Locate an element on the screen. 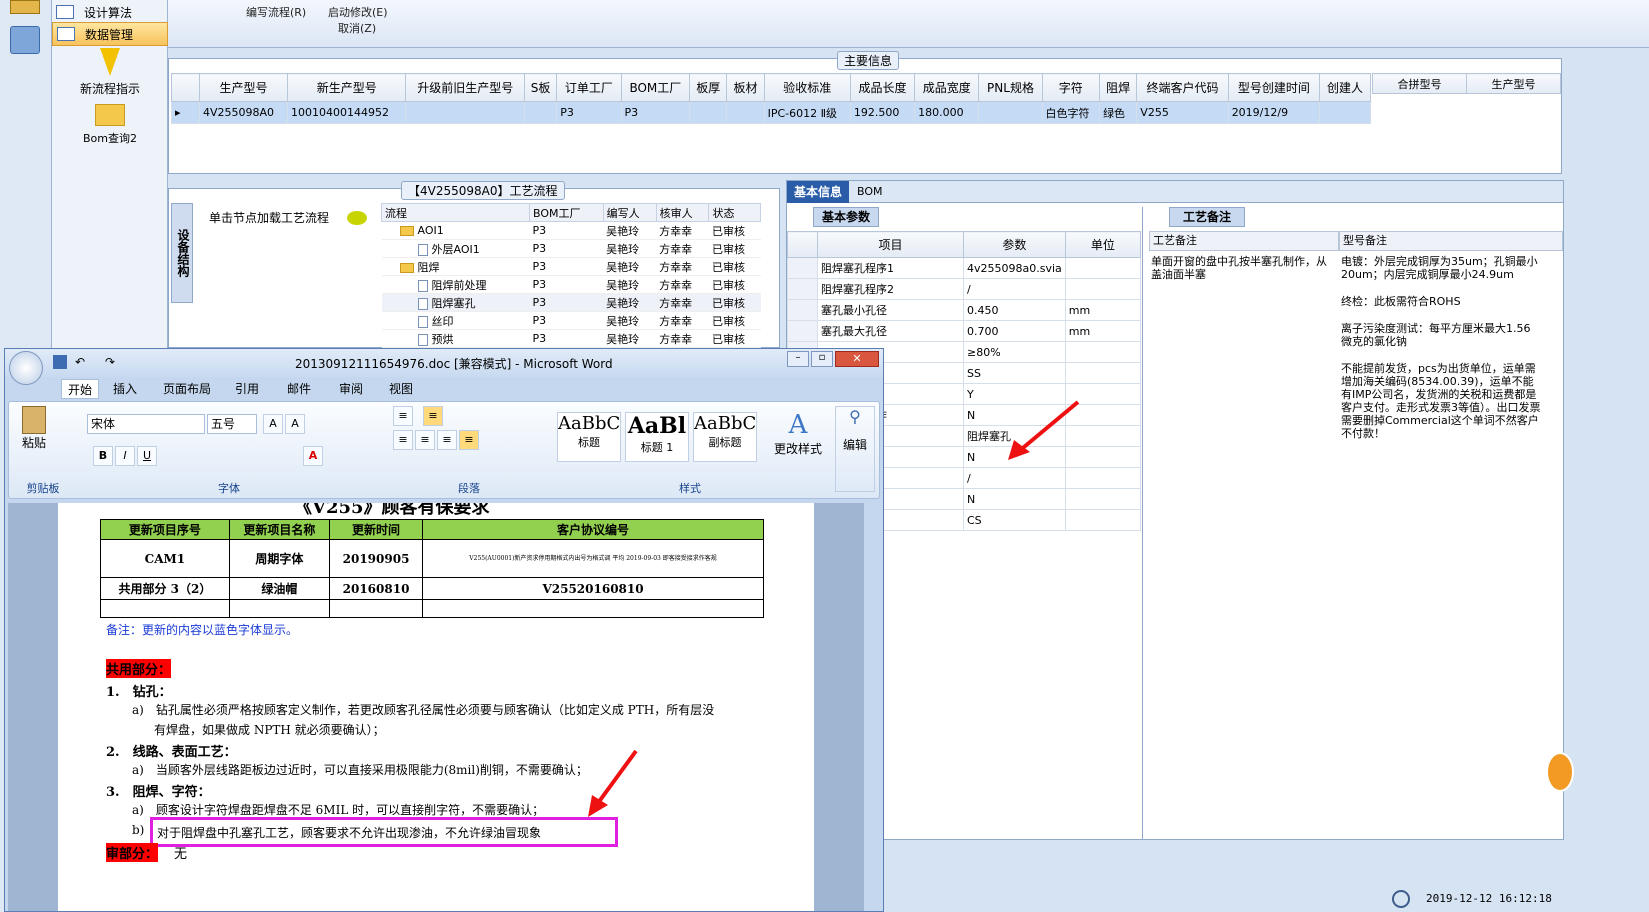 Image resolution: width=1649 pixels, height=912 pixels. param-row: 塞孔最小孔径 0.450 mm is located at coordinates (964, 310).